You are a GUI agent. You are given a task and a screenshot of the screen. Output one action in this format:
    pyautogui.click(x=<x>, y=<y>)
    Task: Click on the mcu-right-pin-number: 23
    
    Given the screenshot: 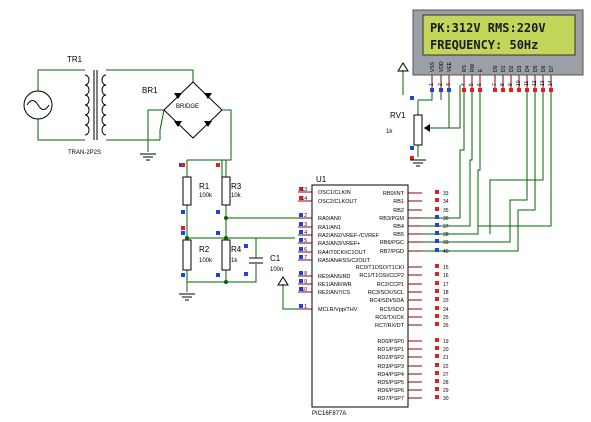 What is the action you would take?
    pyautogui.click(x=446, y=301)
    